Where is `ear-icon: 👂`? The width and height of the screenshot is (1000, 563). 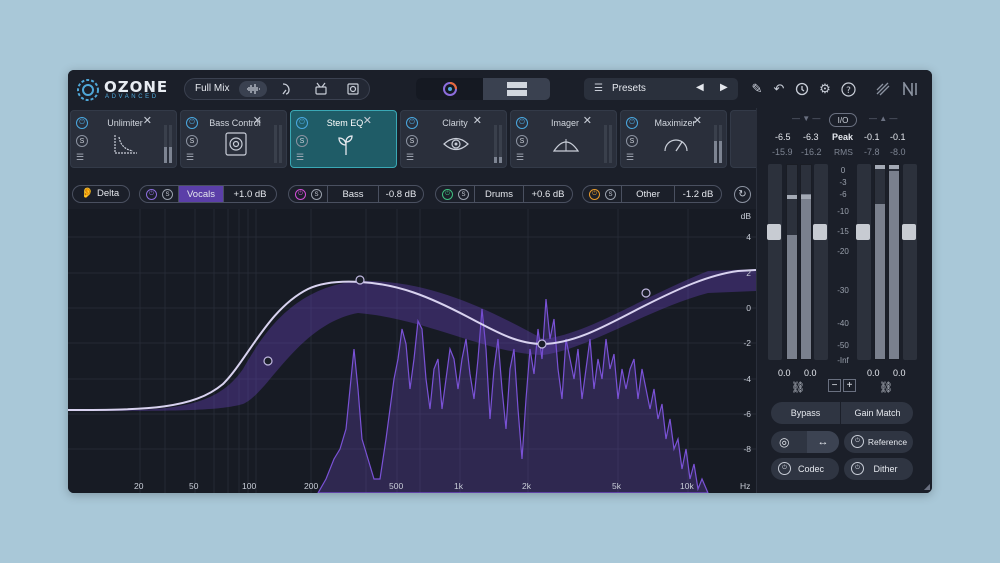
ear-icon: 👂 is located at coordinates (87, 193).